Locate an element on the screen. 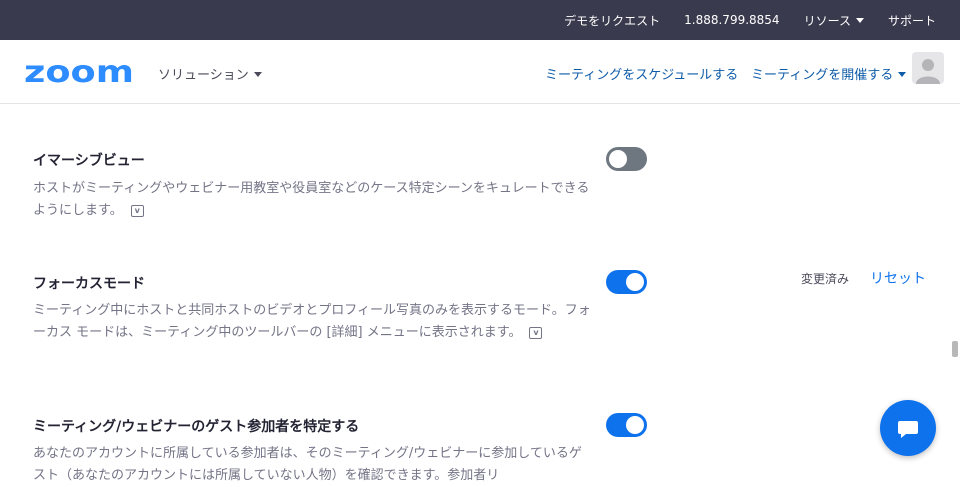  svg-text: zoom is located at coordinates (79, 72).